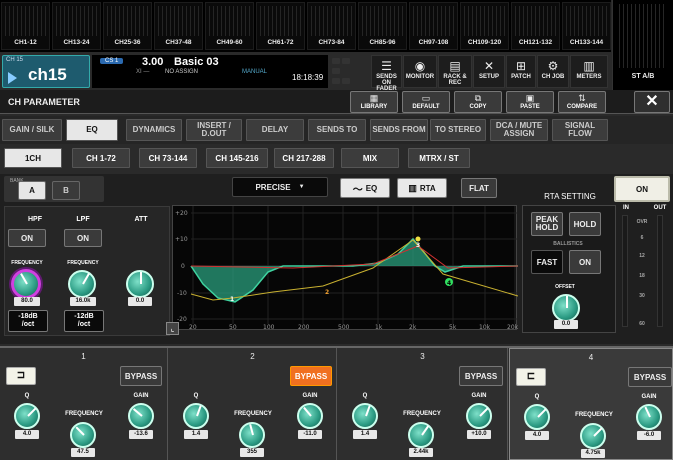  What do you see at coordinates (519, 130) in the screenshot?
I see `tab-dca-mute-assign: DCA / MUTE ASSIGN` at bounding box center [519, 130].